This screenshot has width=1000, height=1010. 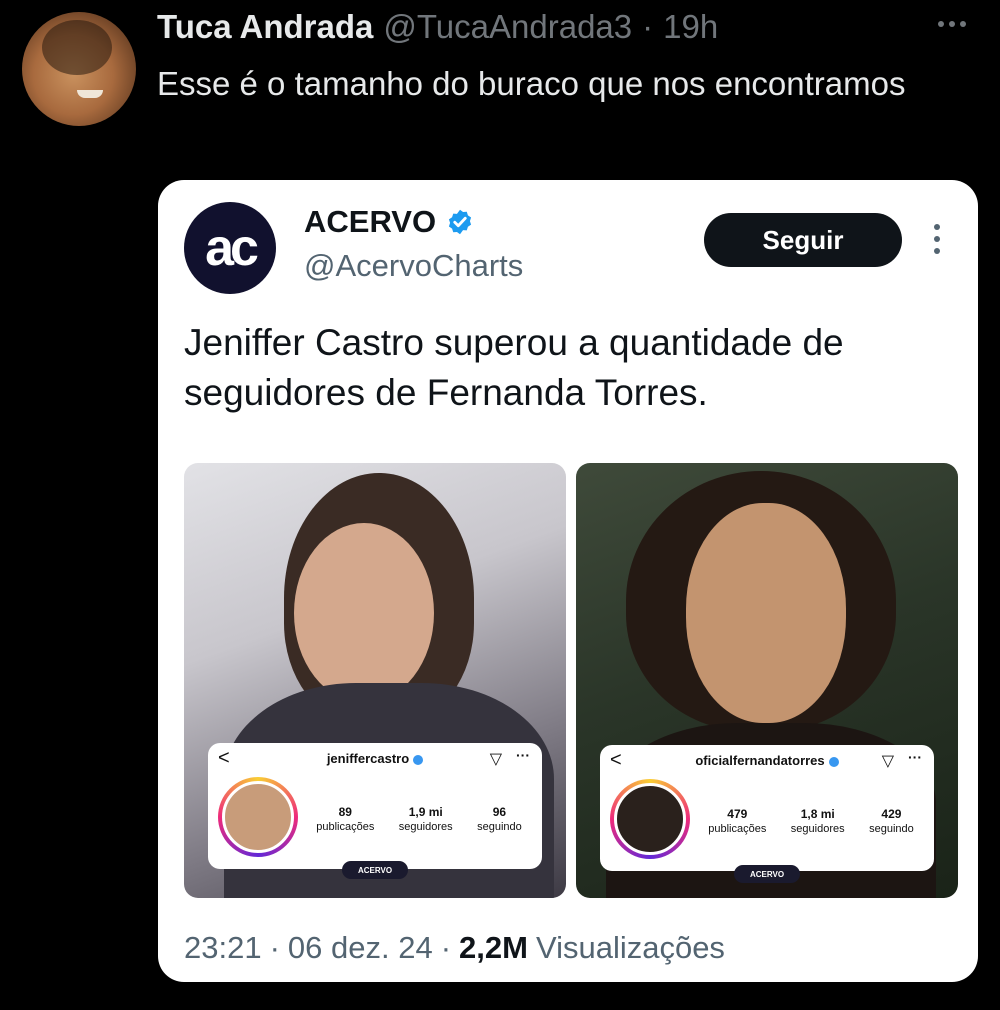 What do you see at coordinates (938, 239) in the screenshot?
I see `more-vertical-icon` at bounding box center [938, 239].